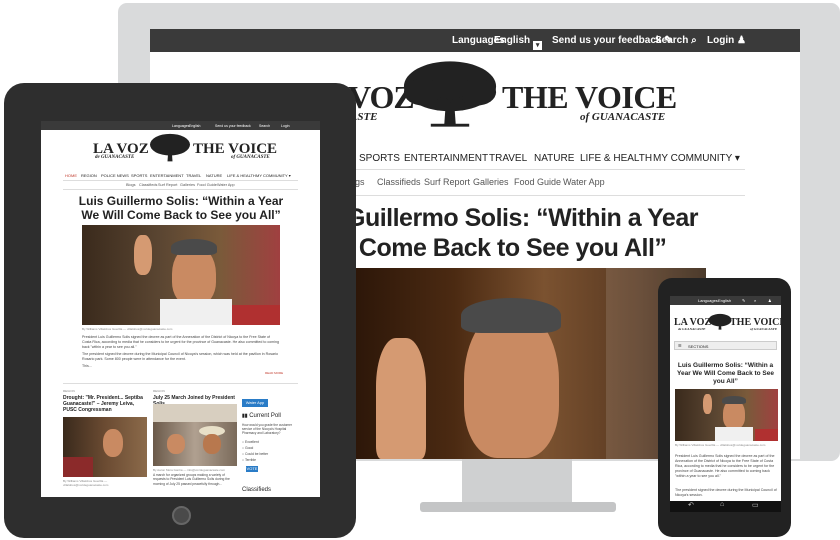 The width and height of the screenshot is (840, 540). I want to click on phone-red-banner, so click(766, 435).